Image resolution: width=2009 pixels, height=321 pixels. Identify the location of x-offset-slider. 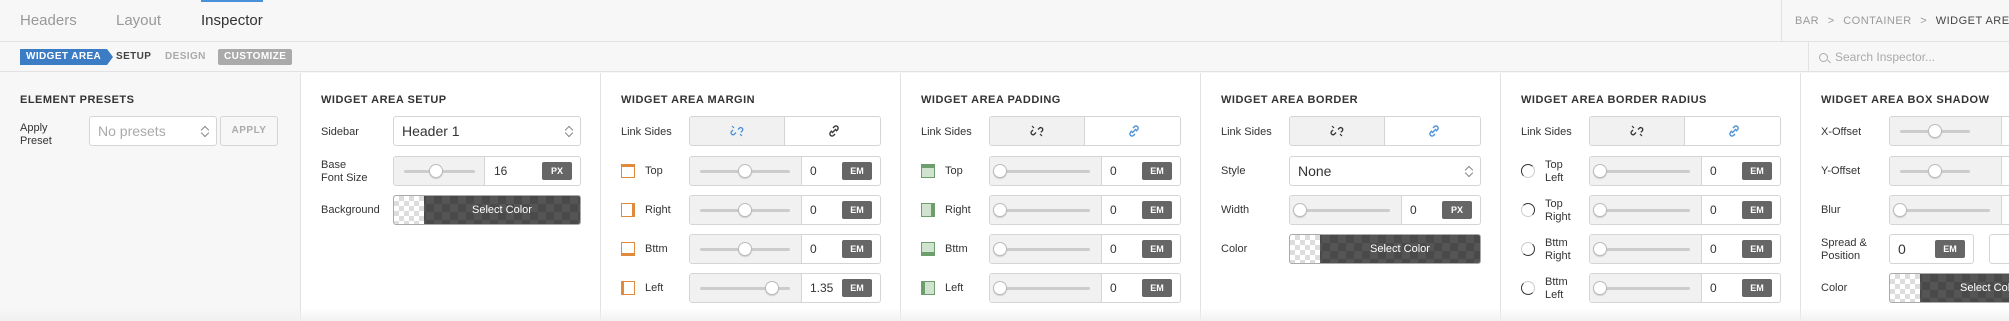
(1946, 131).